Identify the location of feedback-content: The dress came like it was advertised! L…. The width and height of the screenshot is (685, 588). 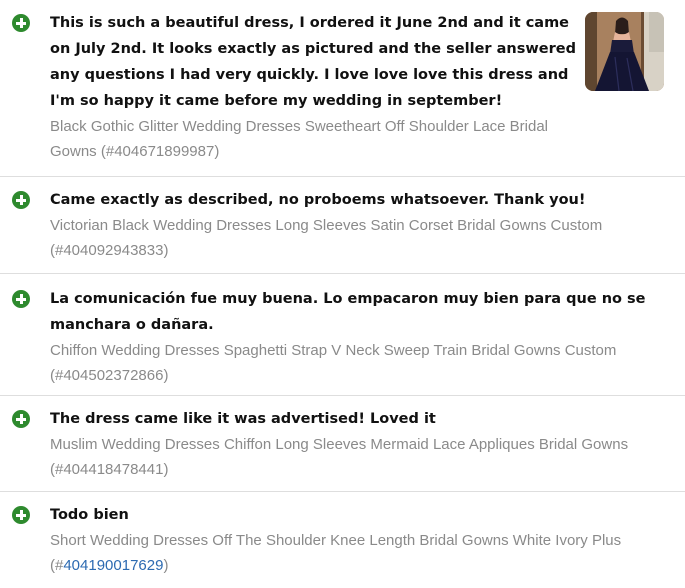
(365, 444).